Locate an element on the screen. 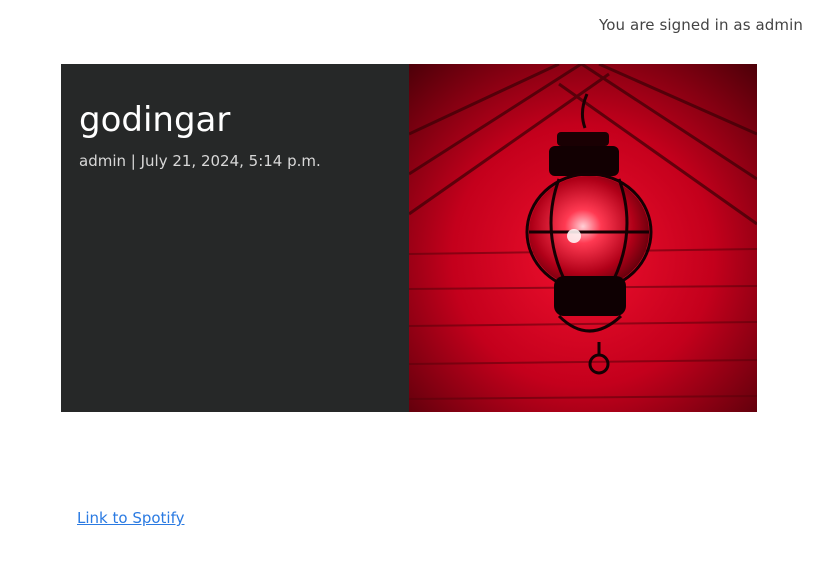  post-title: godingar is located at coordinates (155, 120).